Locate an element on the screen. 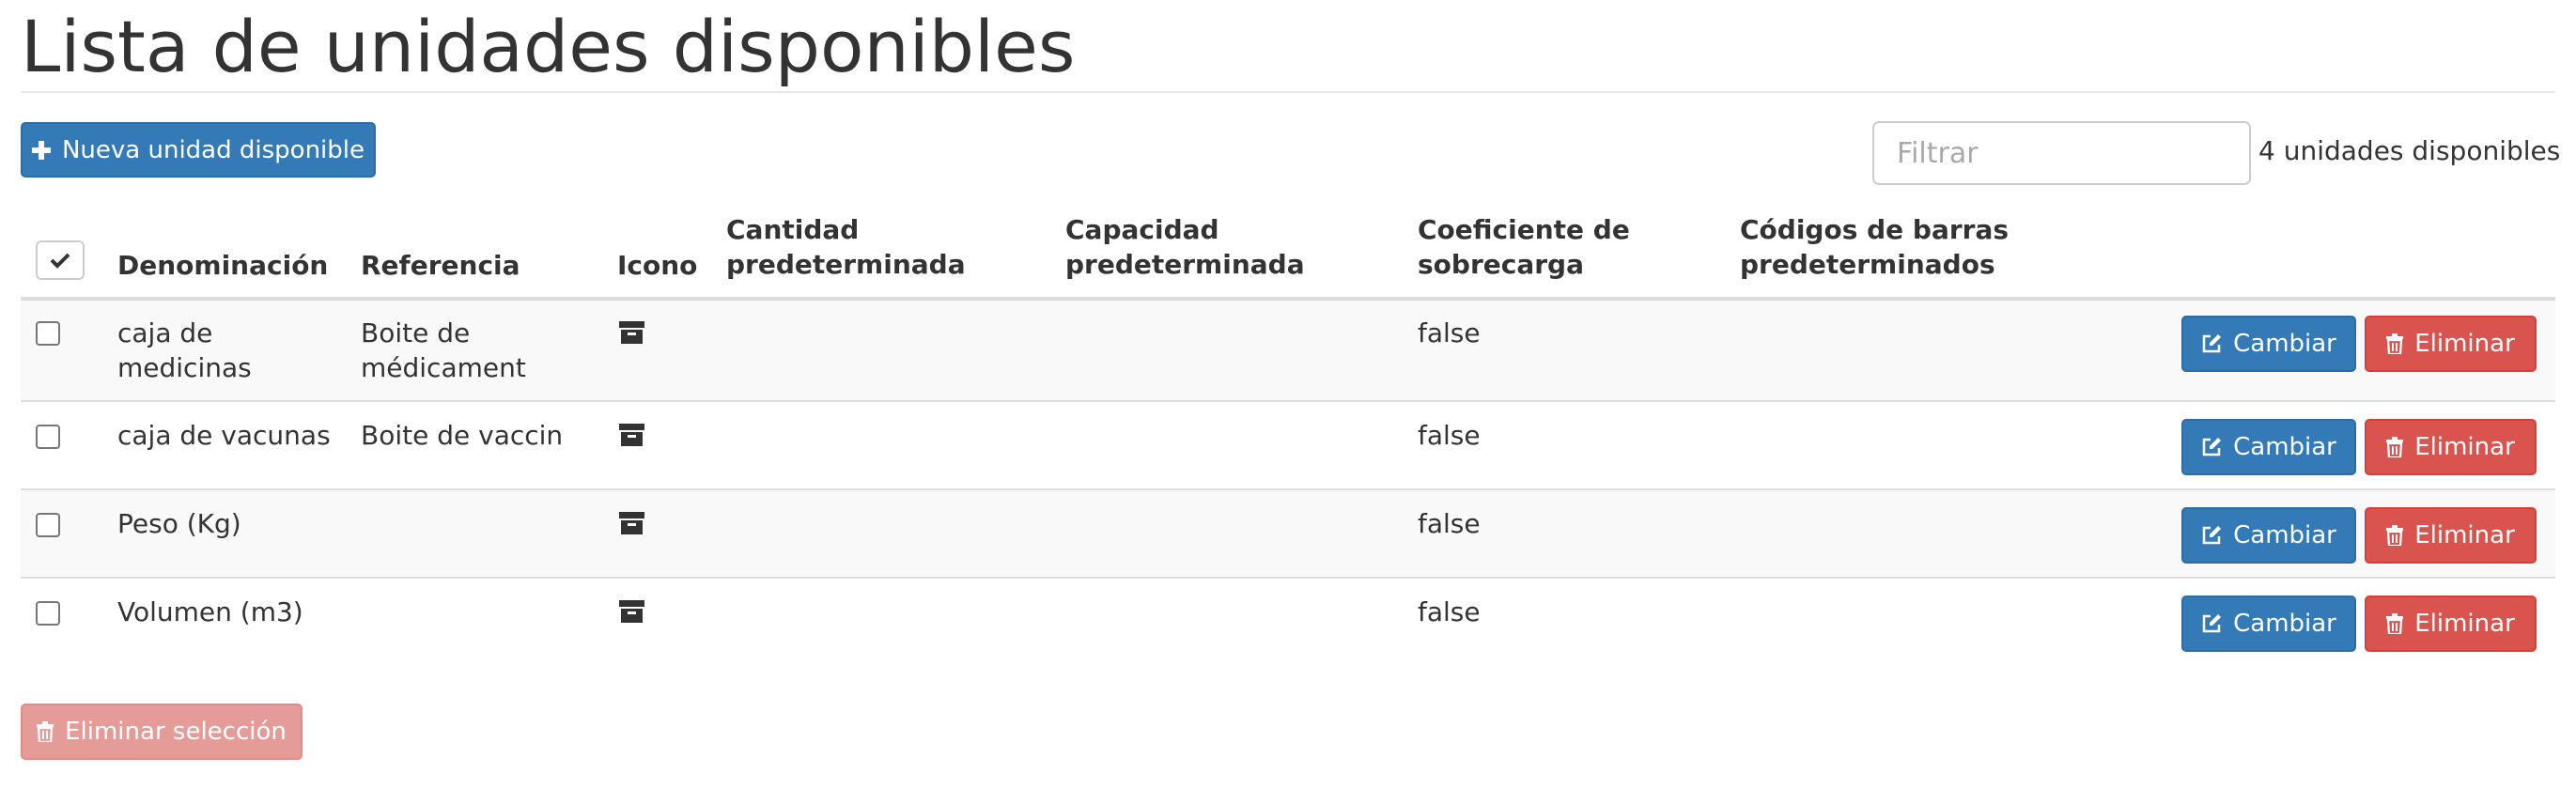 This screenshot has width=2576, height=789. table-row: Volumen (m3) false Cambiar Eliminar is located at coordinates (1288, 623).